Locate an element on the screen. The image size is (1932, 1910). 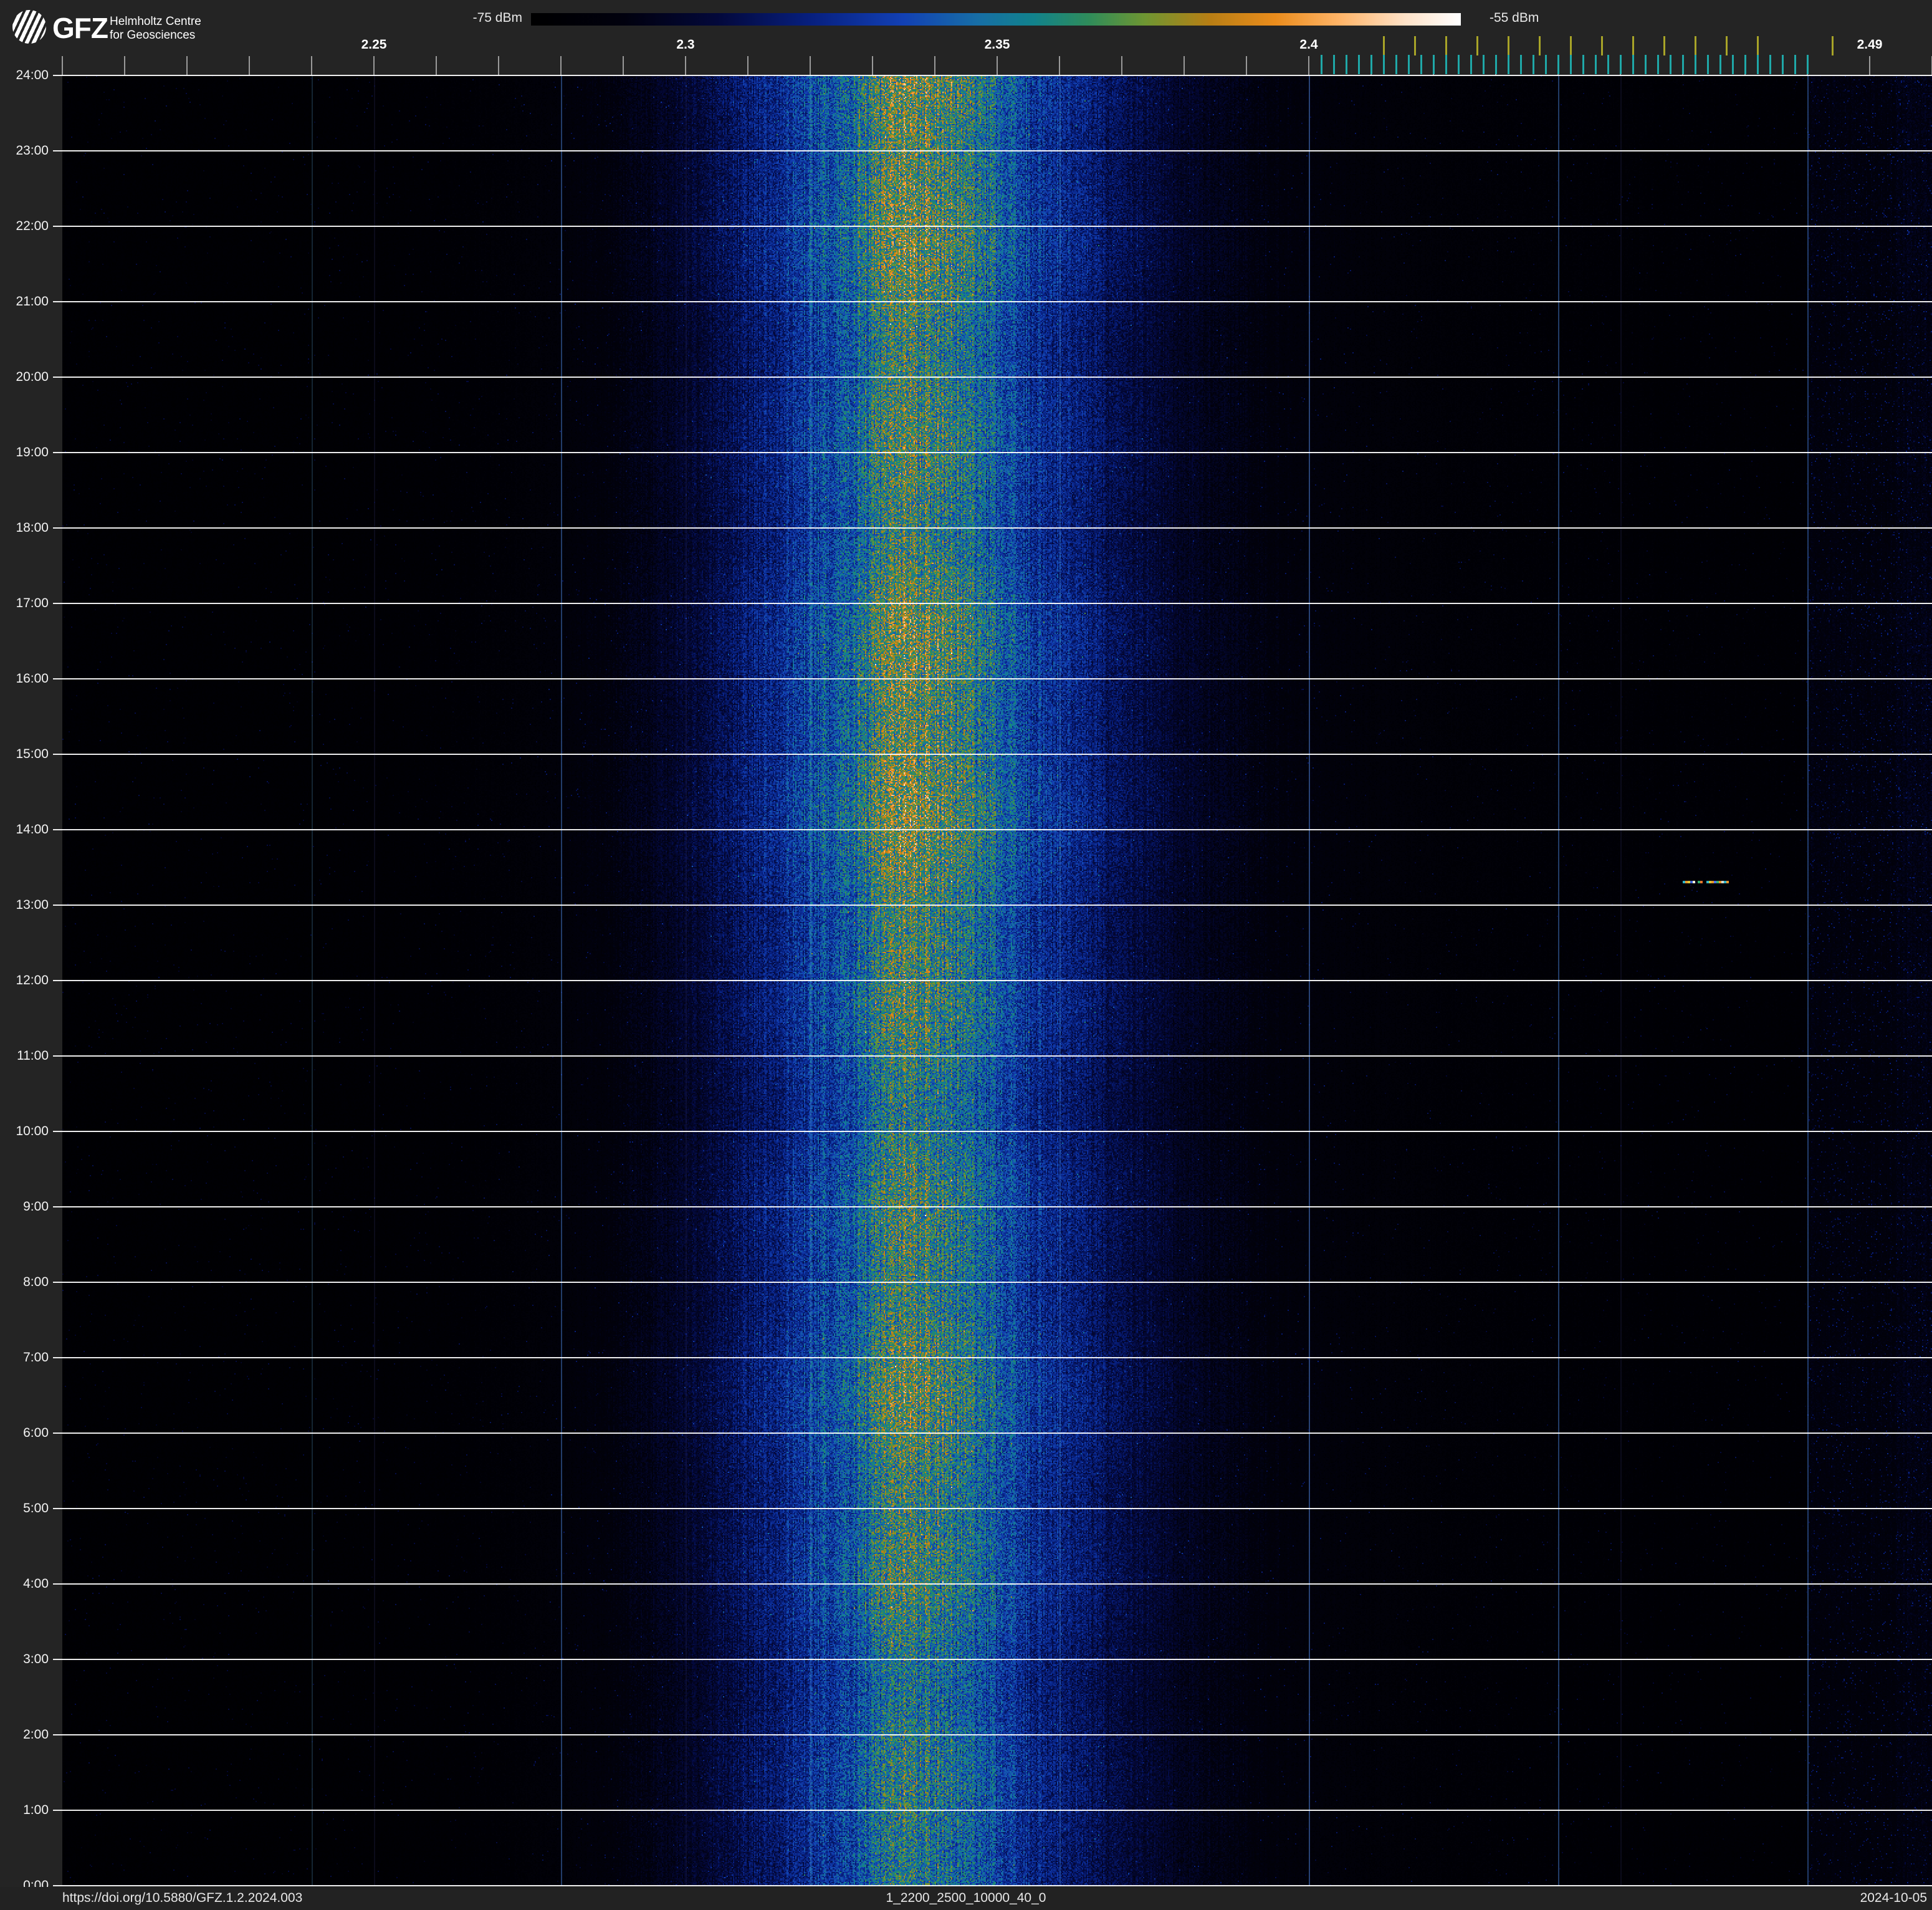
time-tick-label: 12:00 is located at coordinates (32, 980).